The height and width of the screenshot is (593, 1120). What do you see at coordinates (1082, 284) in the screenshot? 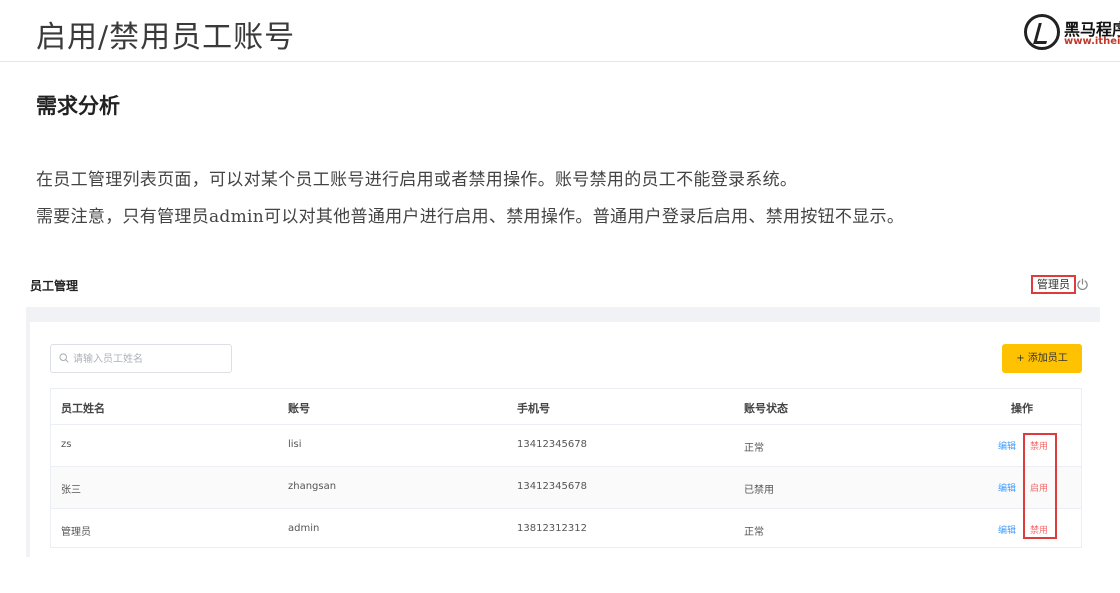
I see `power-icon` at bounding box center [1082, 284].